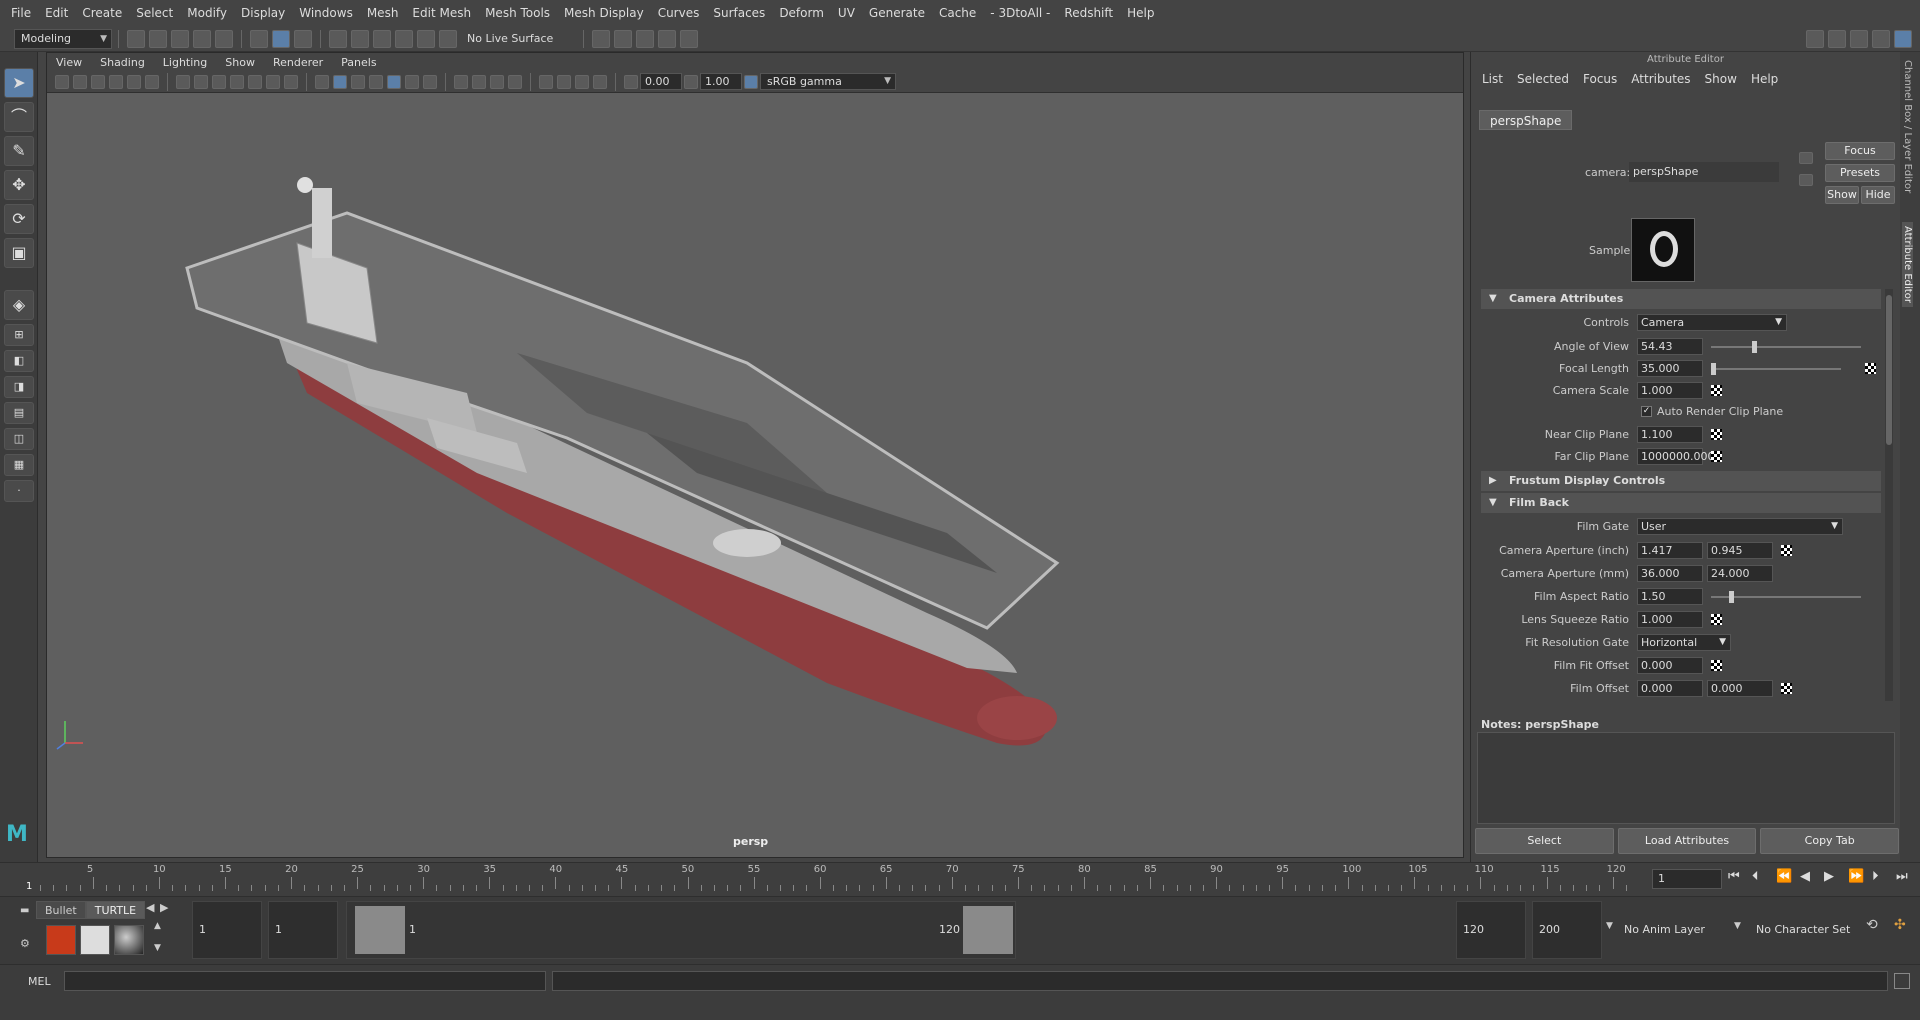 This screenshot has height=1020, width=1920. I want to click on screen-space-ao-icon, so click(461, 81).